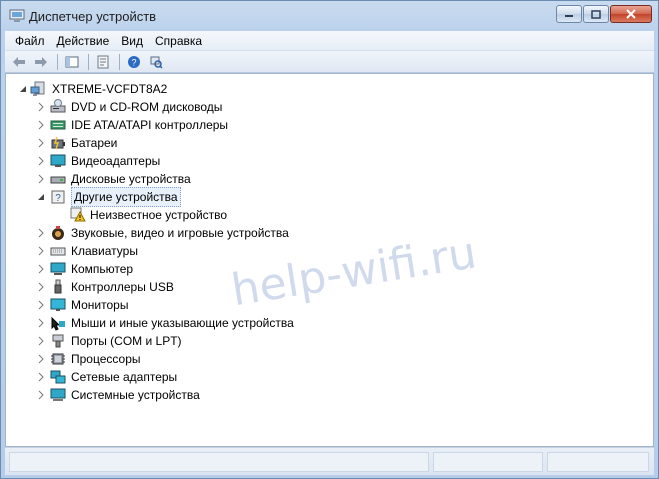 Image resolution: width=659 pixels, height=479 pixels. Describe the element at coordinates (326, 341) in the screenshot. I see `tree-item-ports: Порты (COM и LPT)` at that location.